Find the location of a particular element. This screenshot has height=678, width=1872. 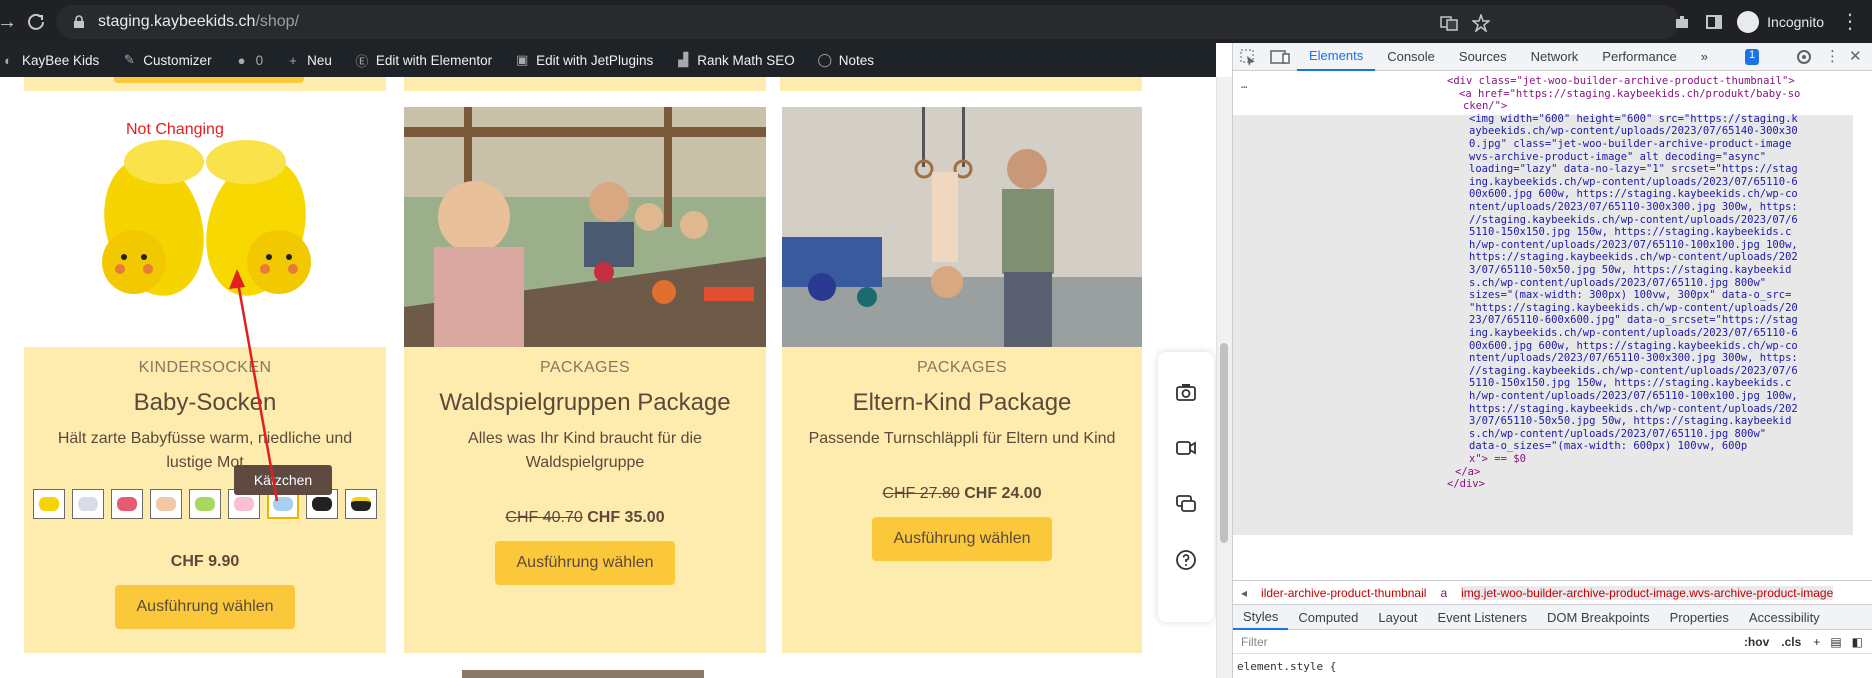

product-title: Eltern-Kind Package is located at coordinates (962, 403).